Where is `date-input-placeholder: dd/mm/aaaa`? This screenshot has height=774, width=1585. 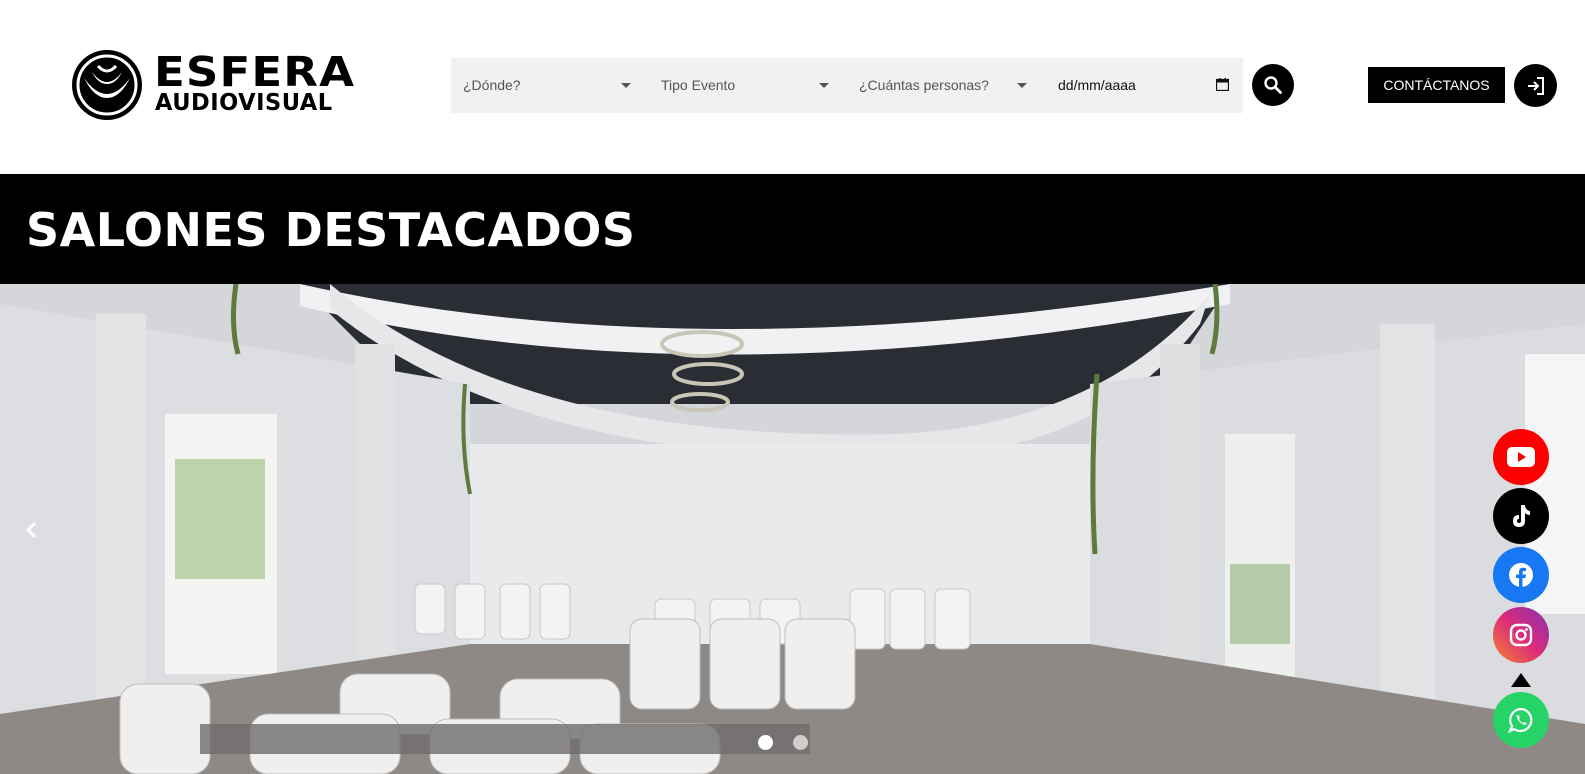 date-input-placeholder: dd/mm/aaaa is located at coordinates (1097, 85).